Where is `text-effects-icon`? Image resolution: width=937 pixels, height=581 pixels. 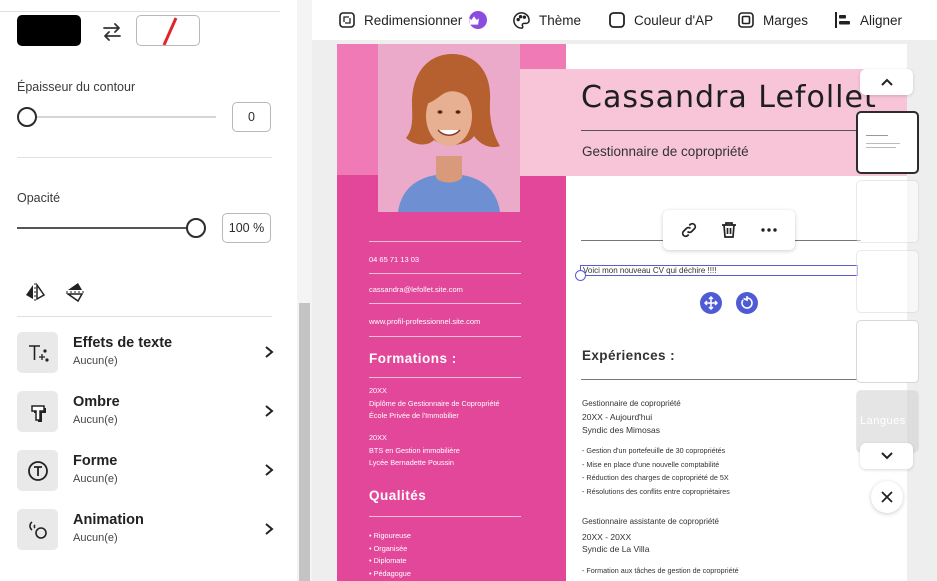 text-effects-icon is located at coordinates (37, 352).